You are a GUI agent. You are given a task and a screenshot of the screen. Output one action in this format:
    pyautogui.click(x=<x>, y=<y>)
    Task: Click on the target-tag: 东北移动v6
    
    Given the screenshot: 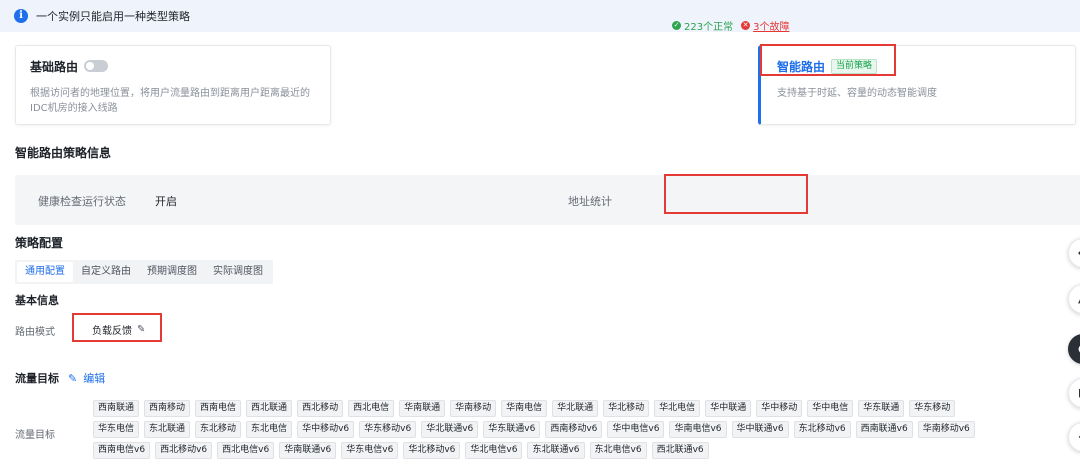 What is the action you would take?
    pyautogui.click(x=822, y=429)
    